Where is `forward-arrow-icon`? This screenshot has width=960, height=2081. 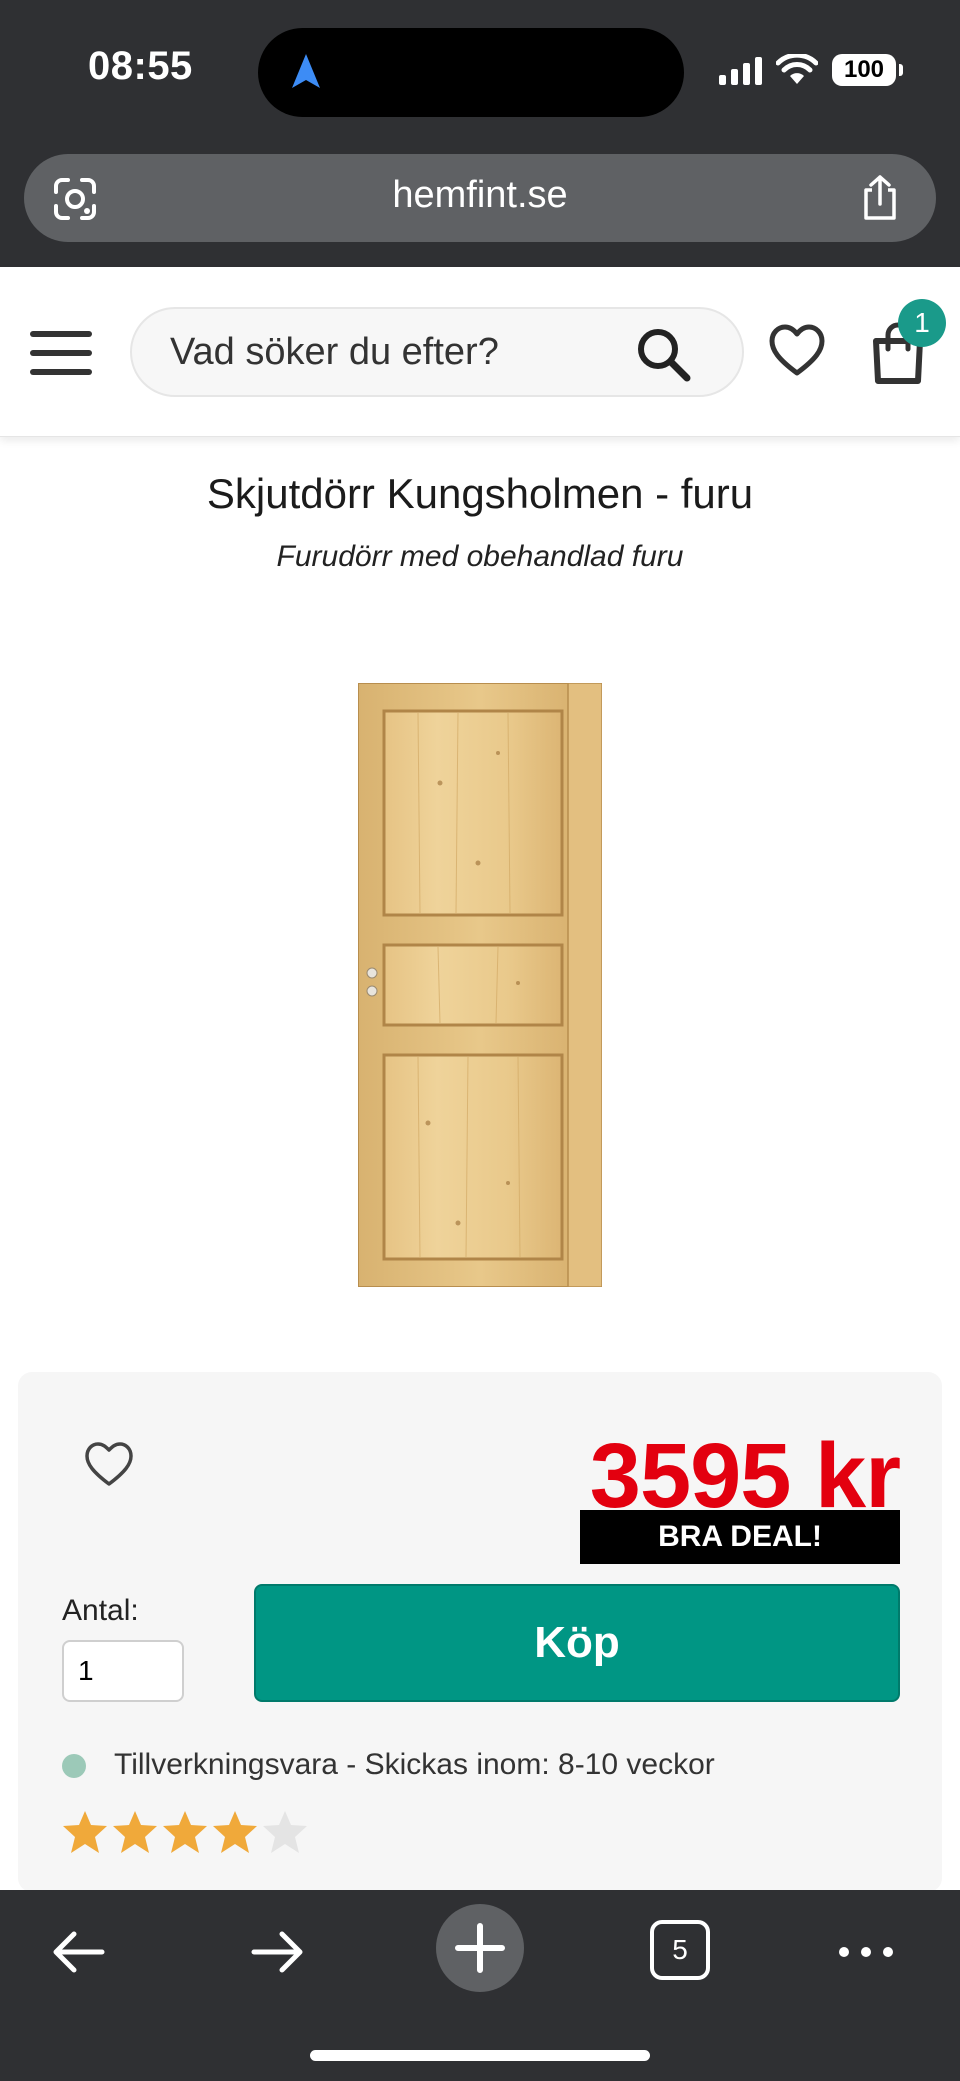 forward-arrow-icon is located at coordinates (278, 1952).